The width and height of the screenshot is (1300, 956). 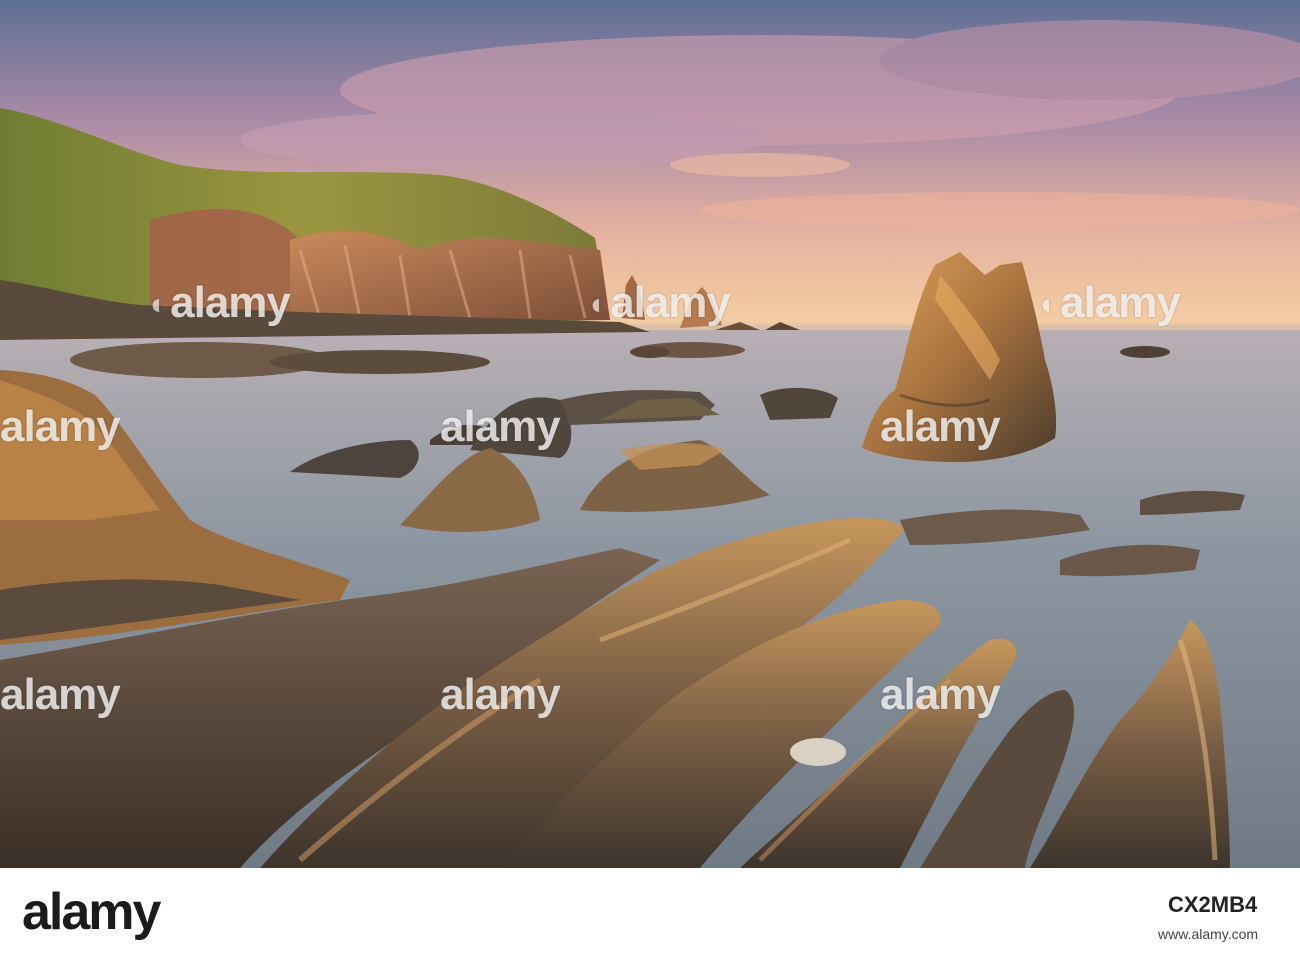 I want to click on site-url: www.alamy.com, so click(x=1208, y=934).